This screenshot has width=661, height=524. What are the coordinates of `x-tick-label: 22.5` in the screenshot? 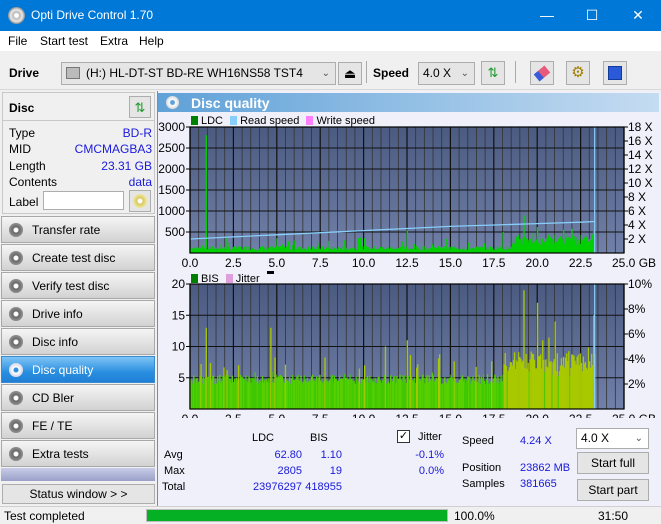 It's located at (581, 263).